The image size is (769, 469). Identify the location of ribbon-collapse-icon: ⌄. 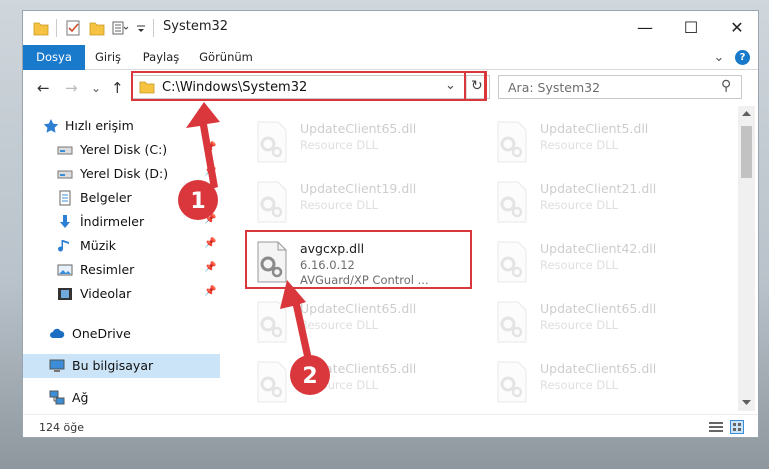
(719, 57).